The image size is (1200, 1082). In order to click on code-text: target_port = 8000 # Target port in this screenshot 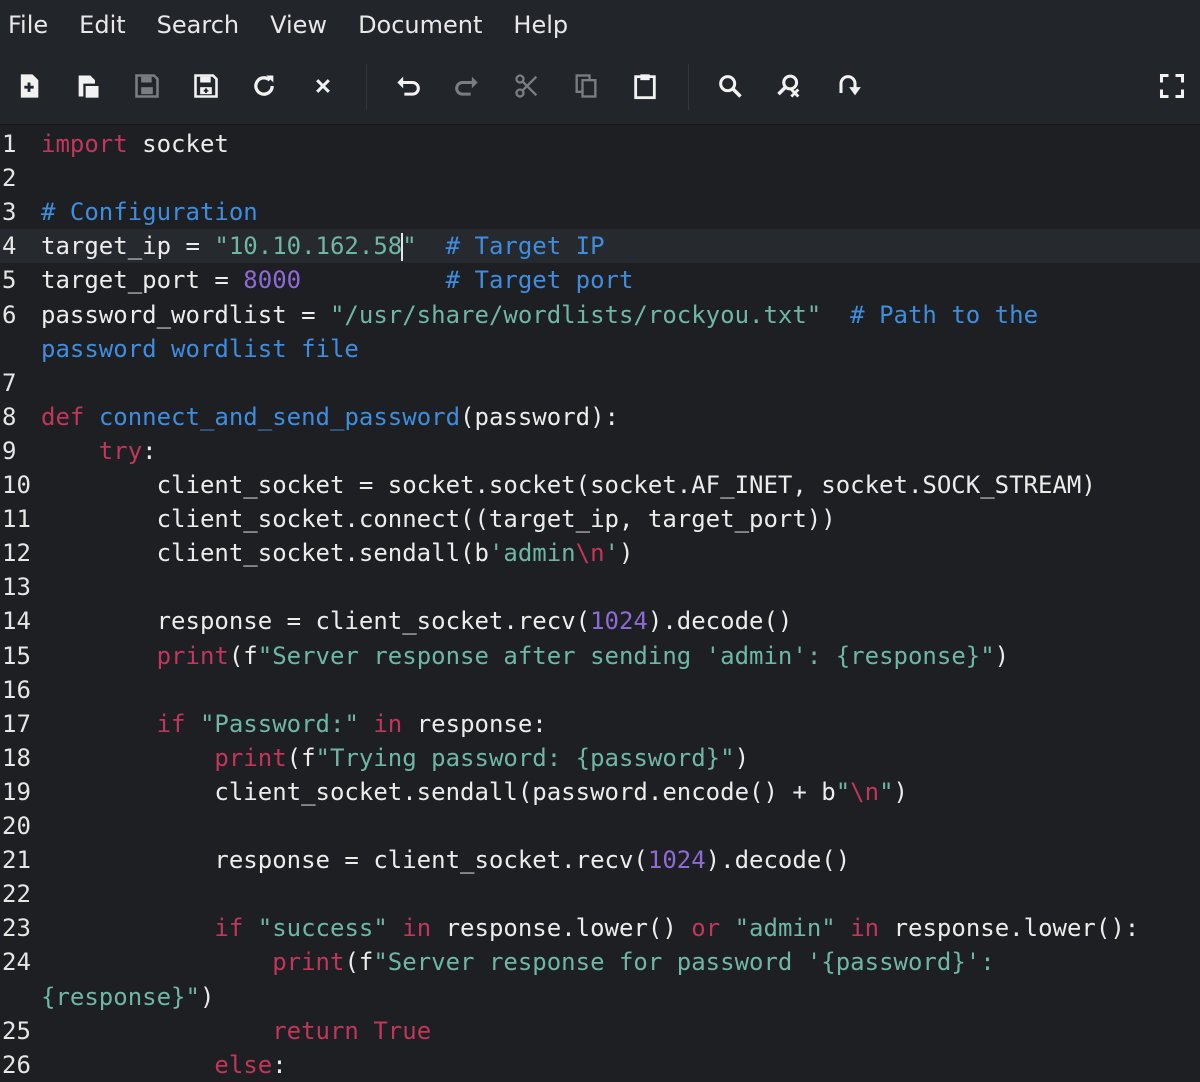, I will do `click(337, 280)`.